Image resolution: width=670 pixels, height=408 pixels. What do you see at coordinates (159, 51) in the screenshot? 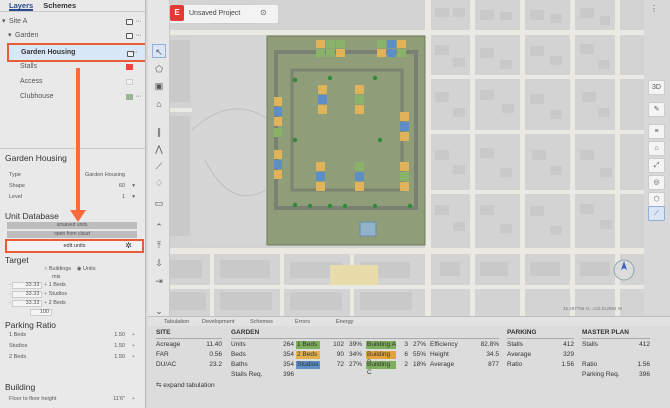
I see `select-tool-icon: ↖` at bounding box center [159, 51].